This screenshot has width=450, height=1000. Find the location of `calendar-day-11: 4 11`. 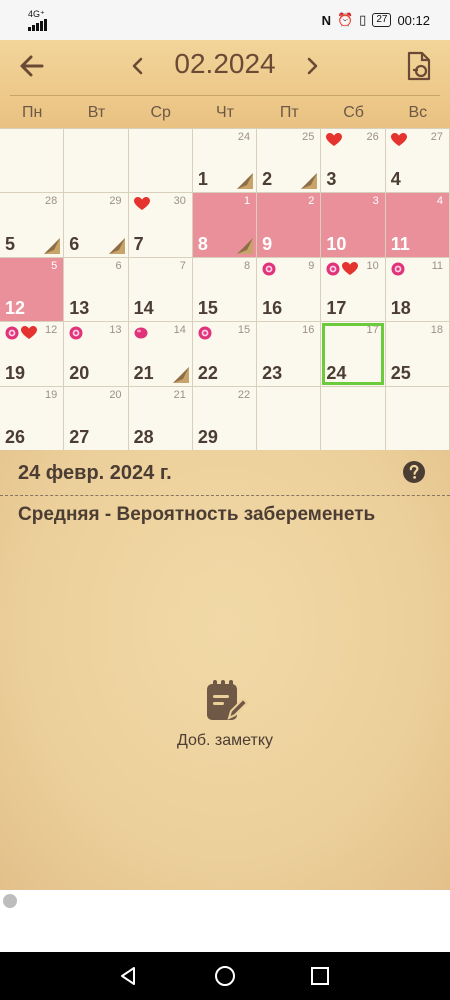

calendar-day-11: 4 11 is located at coordinates (417, 225).